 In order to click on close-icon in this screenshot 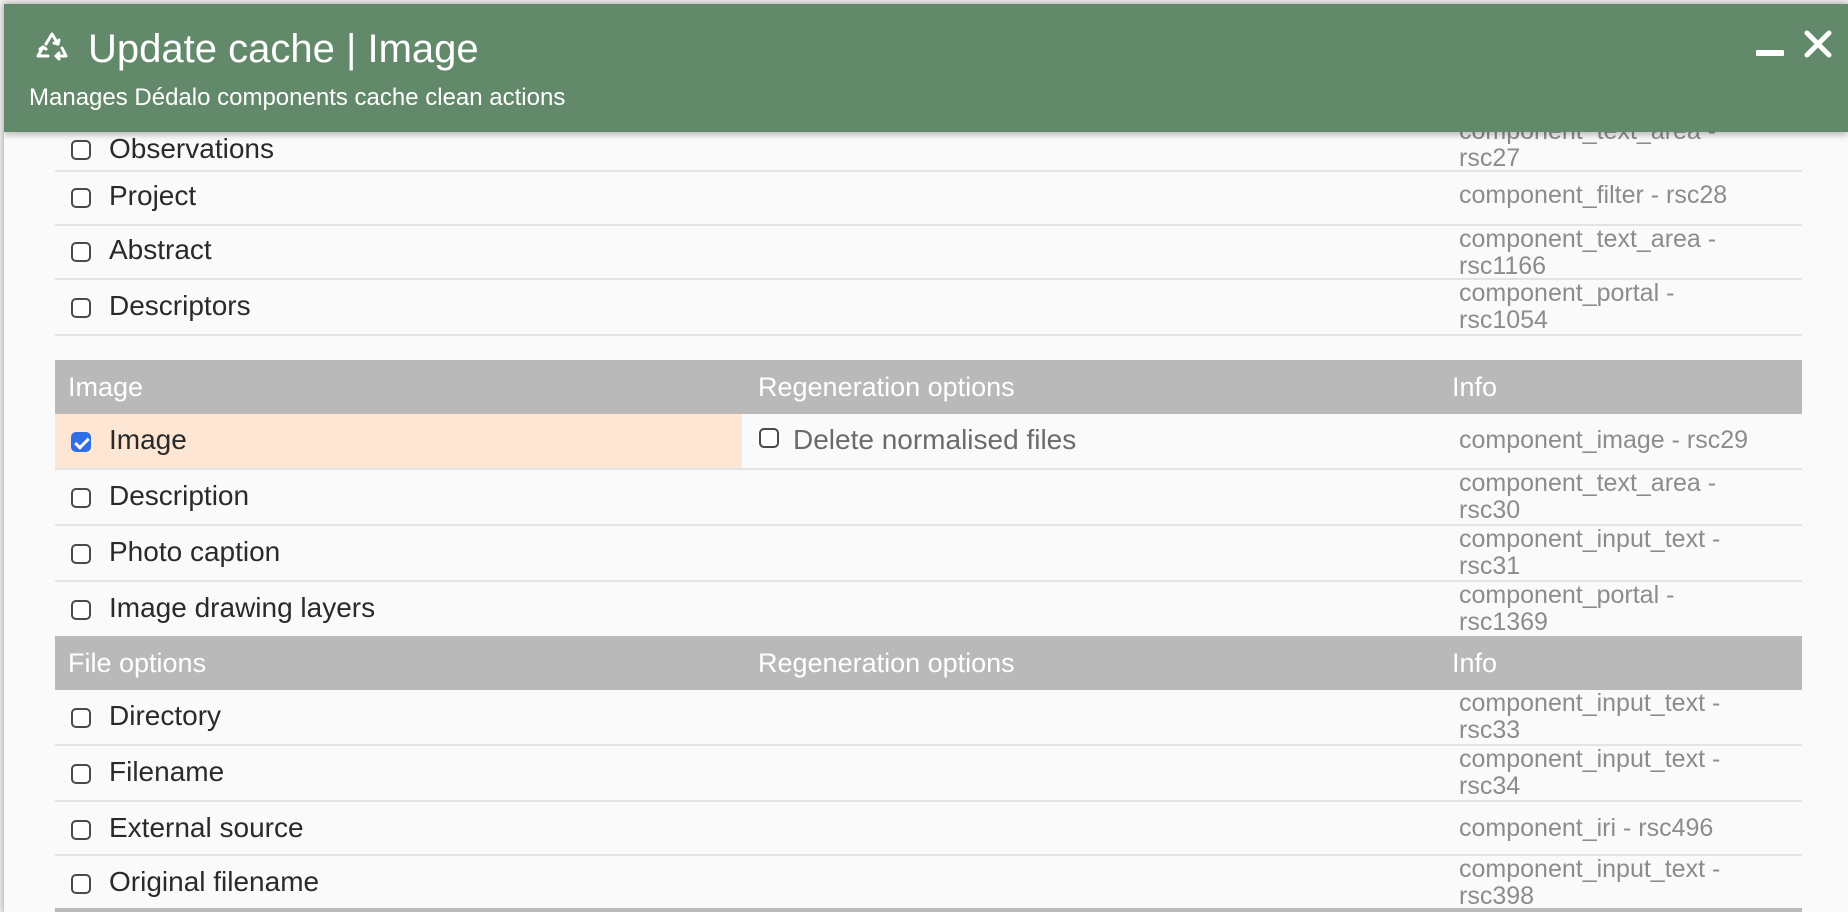, I will do `click(1818, 44)`.